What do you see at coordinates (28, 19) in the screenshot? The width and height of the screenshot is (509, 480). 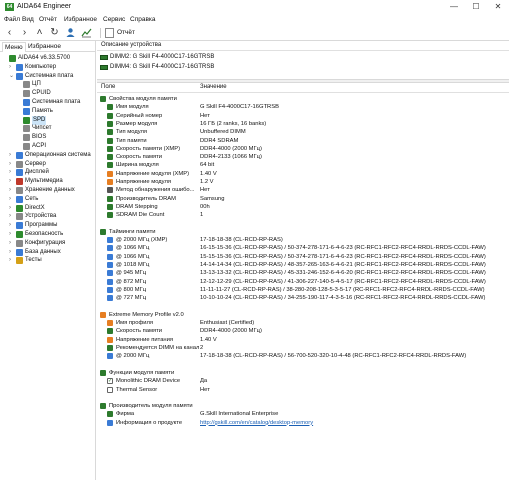 I see `menu-view: Вид` at bounding box center [28, 19].